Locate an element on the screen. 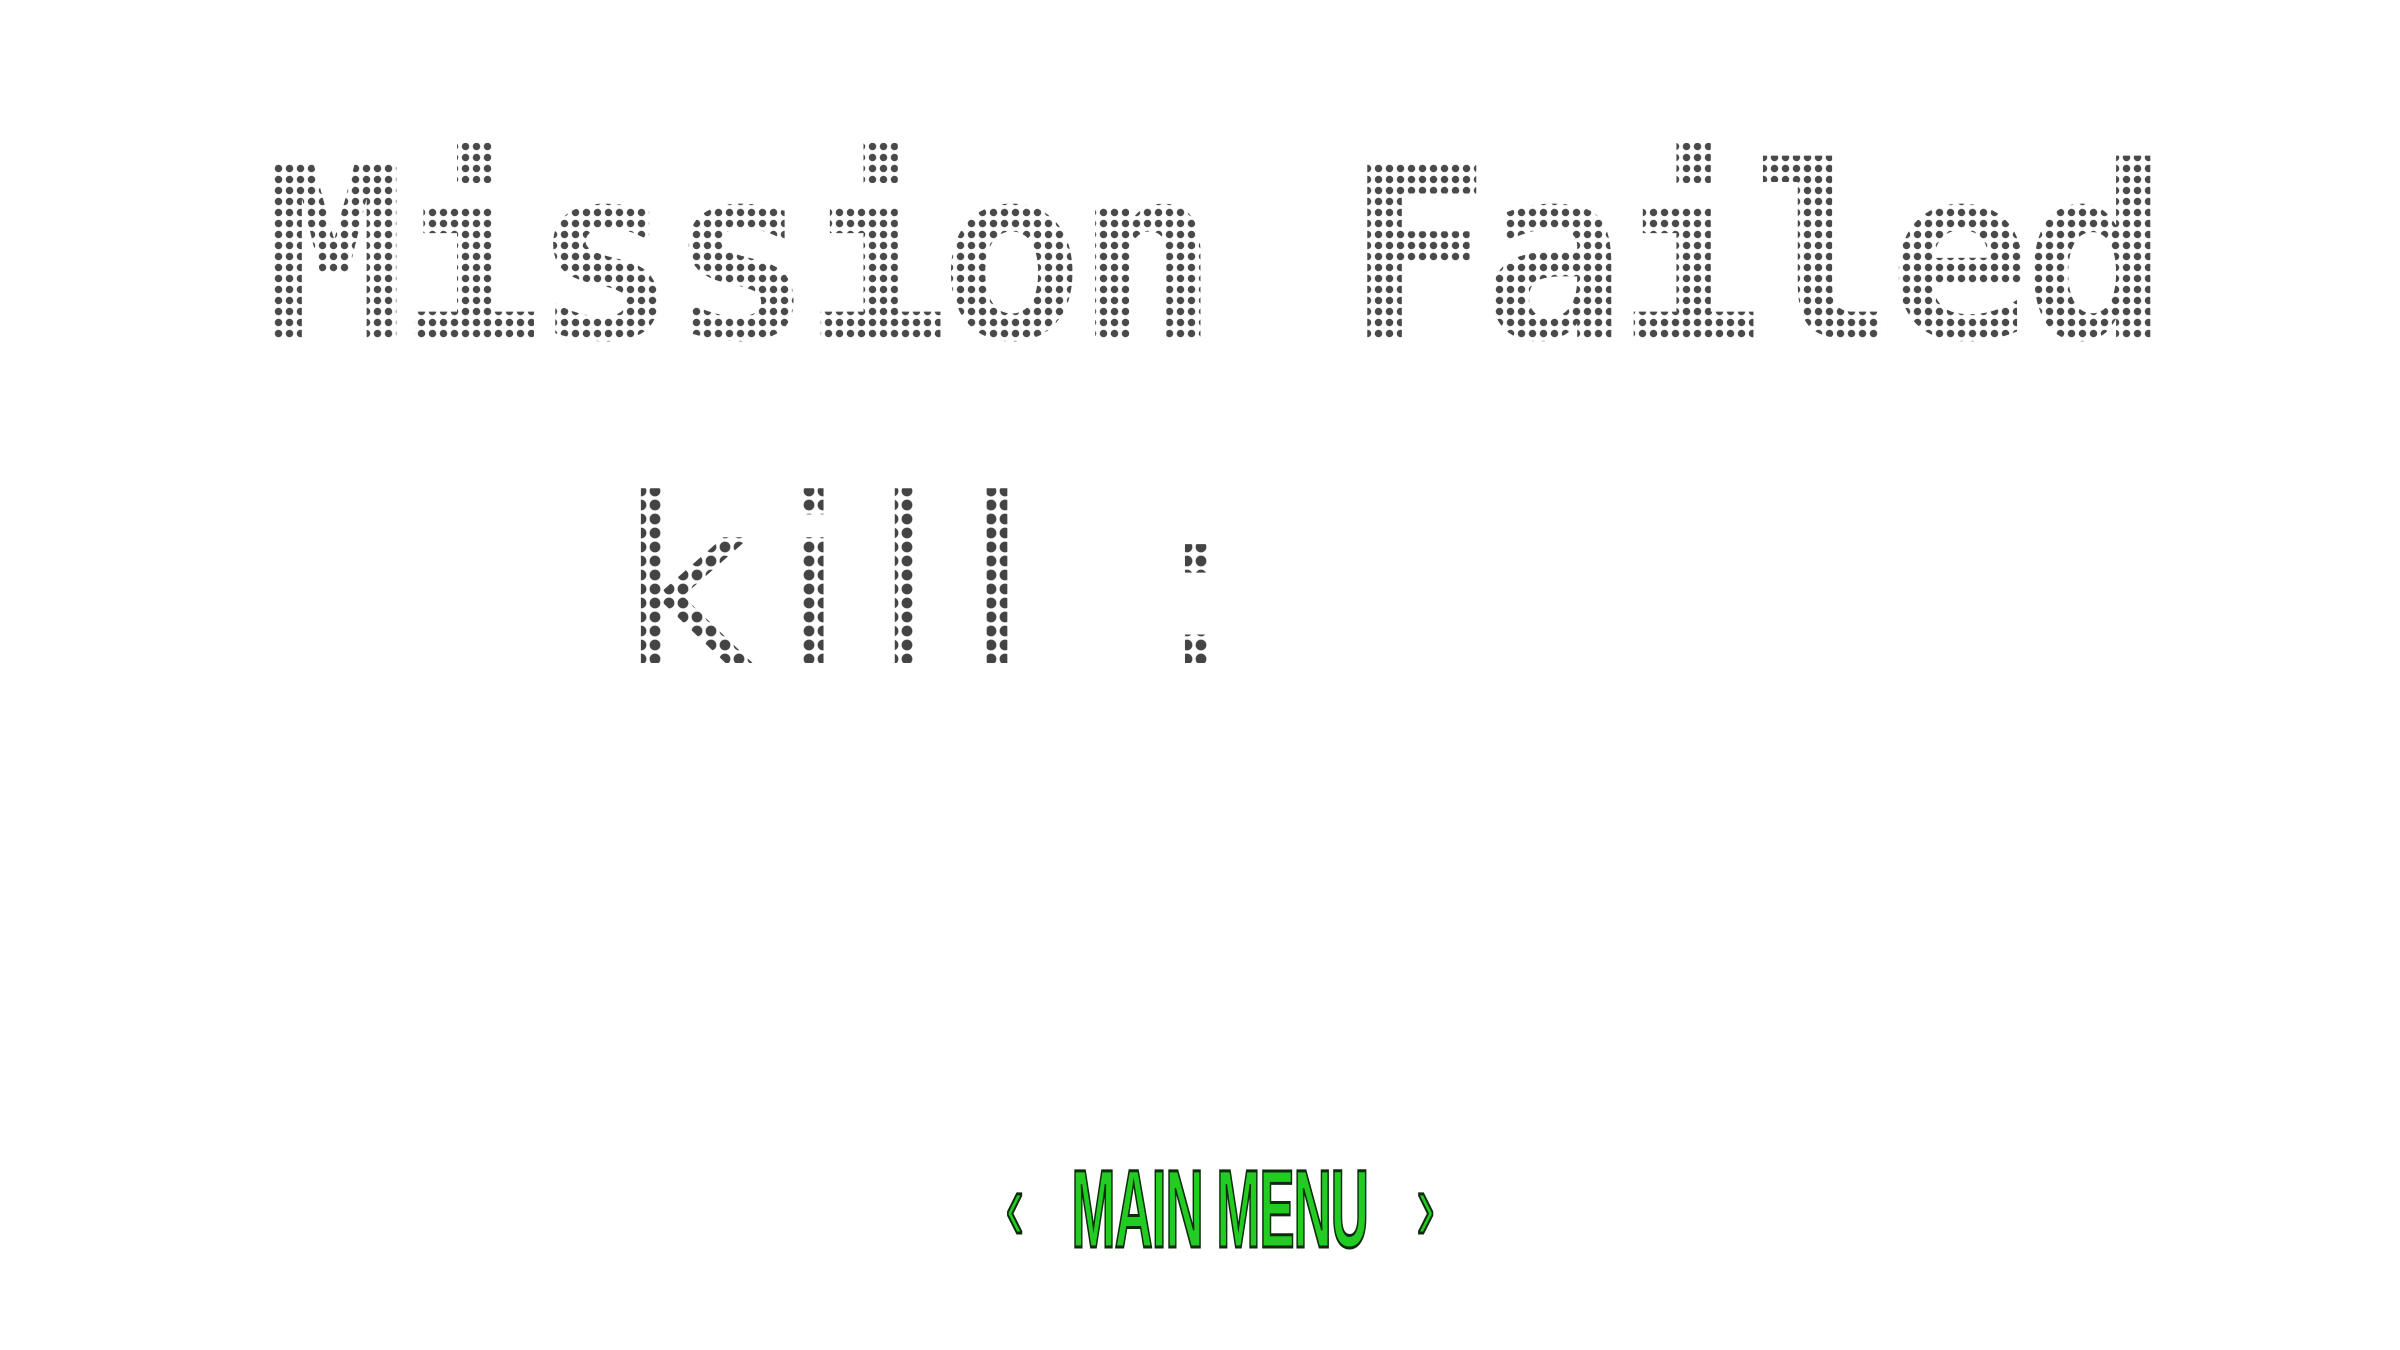 The image size is (2400, 1350). main-menu-label: MAIN MENU is located at coordinates (1220, 1209).